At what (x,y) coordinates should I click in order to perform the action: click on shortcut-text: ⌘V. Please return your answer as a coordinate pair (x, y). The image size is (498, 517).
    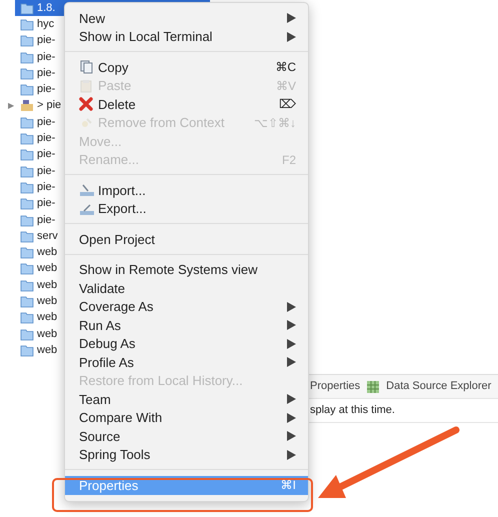
    Looking at the image, I should click on (286, 86).